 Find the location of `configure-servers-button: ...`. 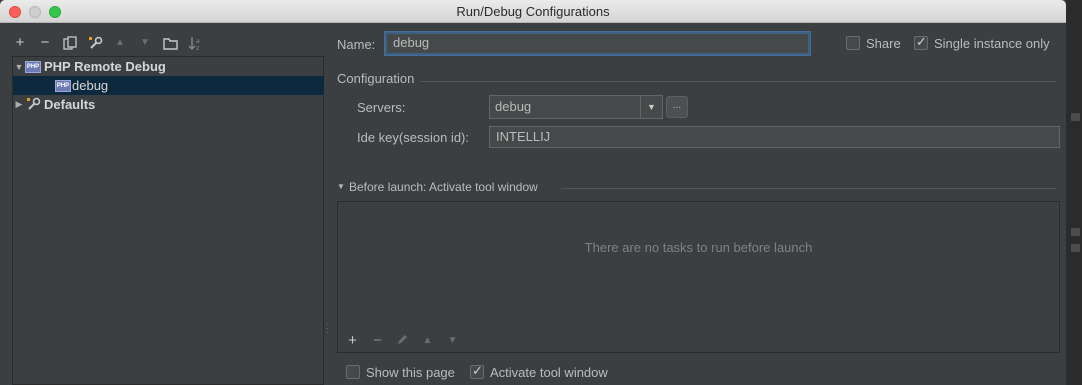

configure-servers-button: ... is located at coordinates (677, 107).